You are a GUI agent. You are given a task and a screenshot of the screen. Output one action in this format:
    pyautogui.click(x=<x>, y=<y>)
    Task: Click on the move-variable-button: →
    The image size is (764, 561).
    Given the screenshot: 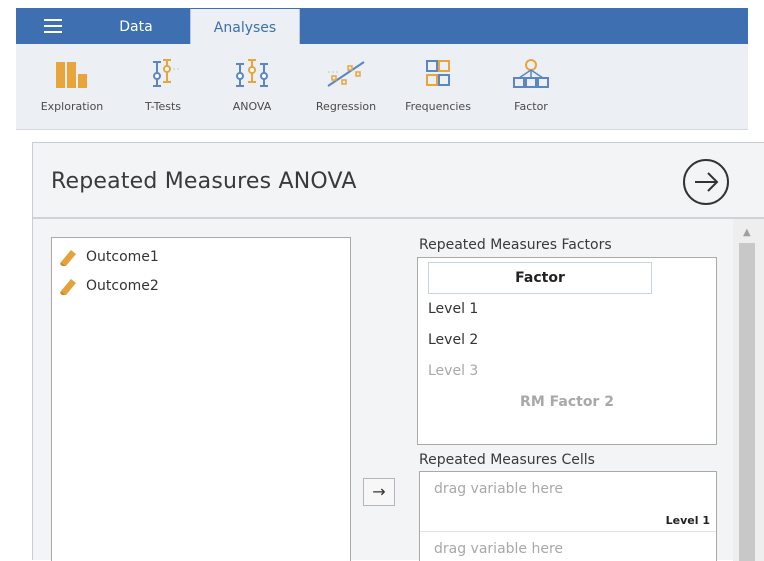 What is the action you would take?
    pyautogui.click(x=379, y=492)
    